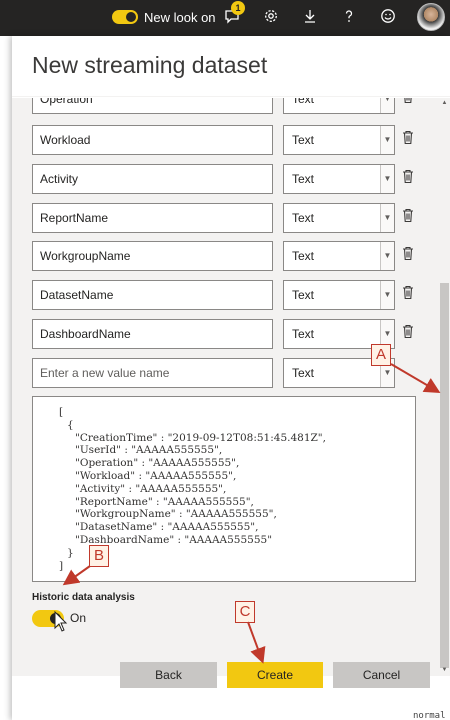 The width and height of the screenshot is (450, 720). Describe the element at coordinates (125, 17) in the screenshot. I see `new-look-toggle` at that location.